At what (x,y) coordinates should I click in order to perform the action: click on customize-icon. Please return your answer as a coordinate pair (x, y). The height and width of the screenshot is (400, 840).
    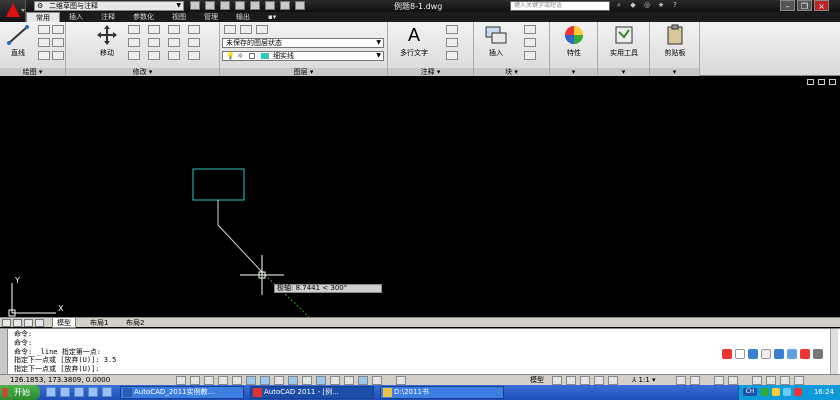
    Looking at the image, I should click on (300, 5).